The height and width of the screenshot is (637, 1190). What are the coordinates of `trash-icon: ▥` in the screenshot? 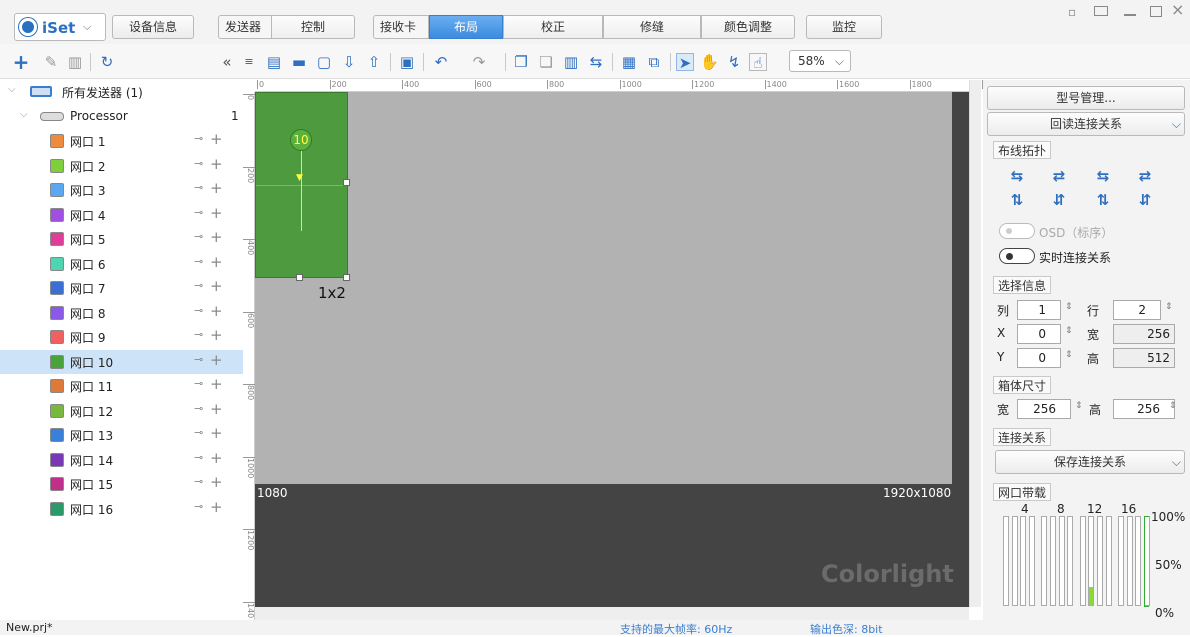 It's located at (571, 62).